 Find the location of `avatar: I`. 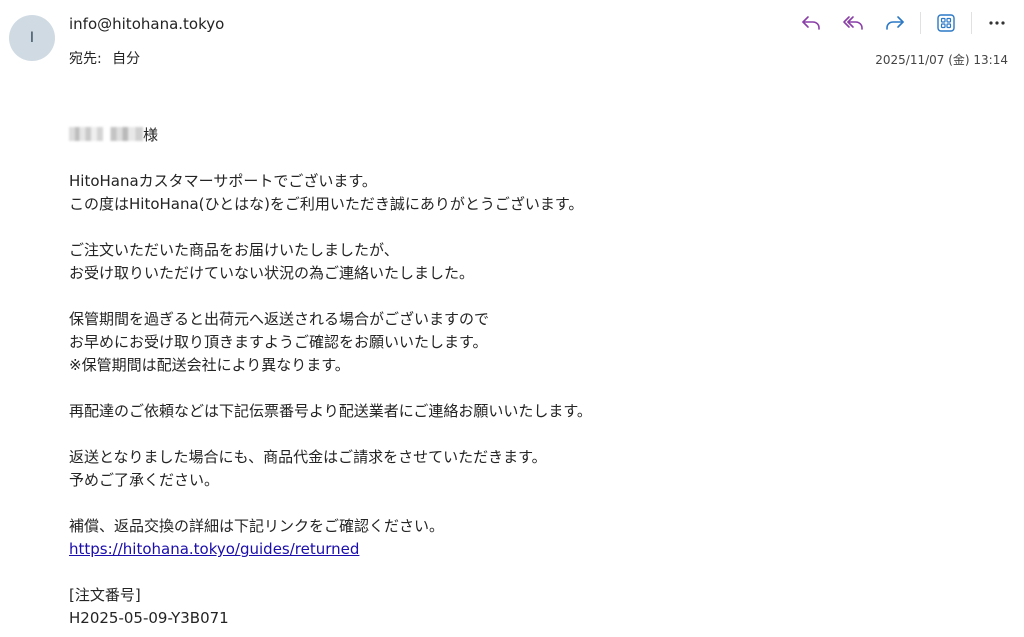

avatar: I is located at coordinates (32, 38).